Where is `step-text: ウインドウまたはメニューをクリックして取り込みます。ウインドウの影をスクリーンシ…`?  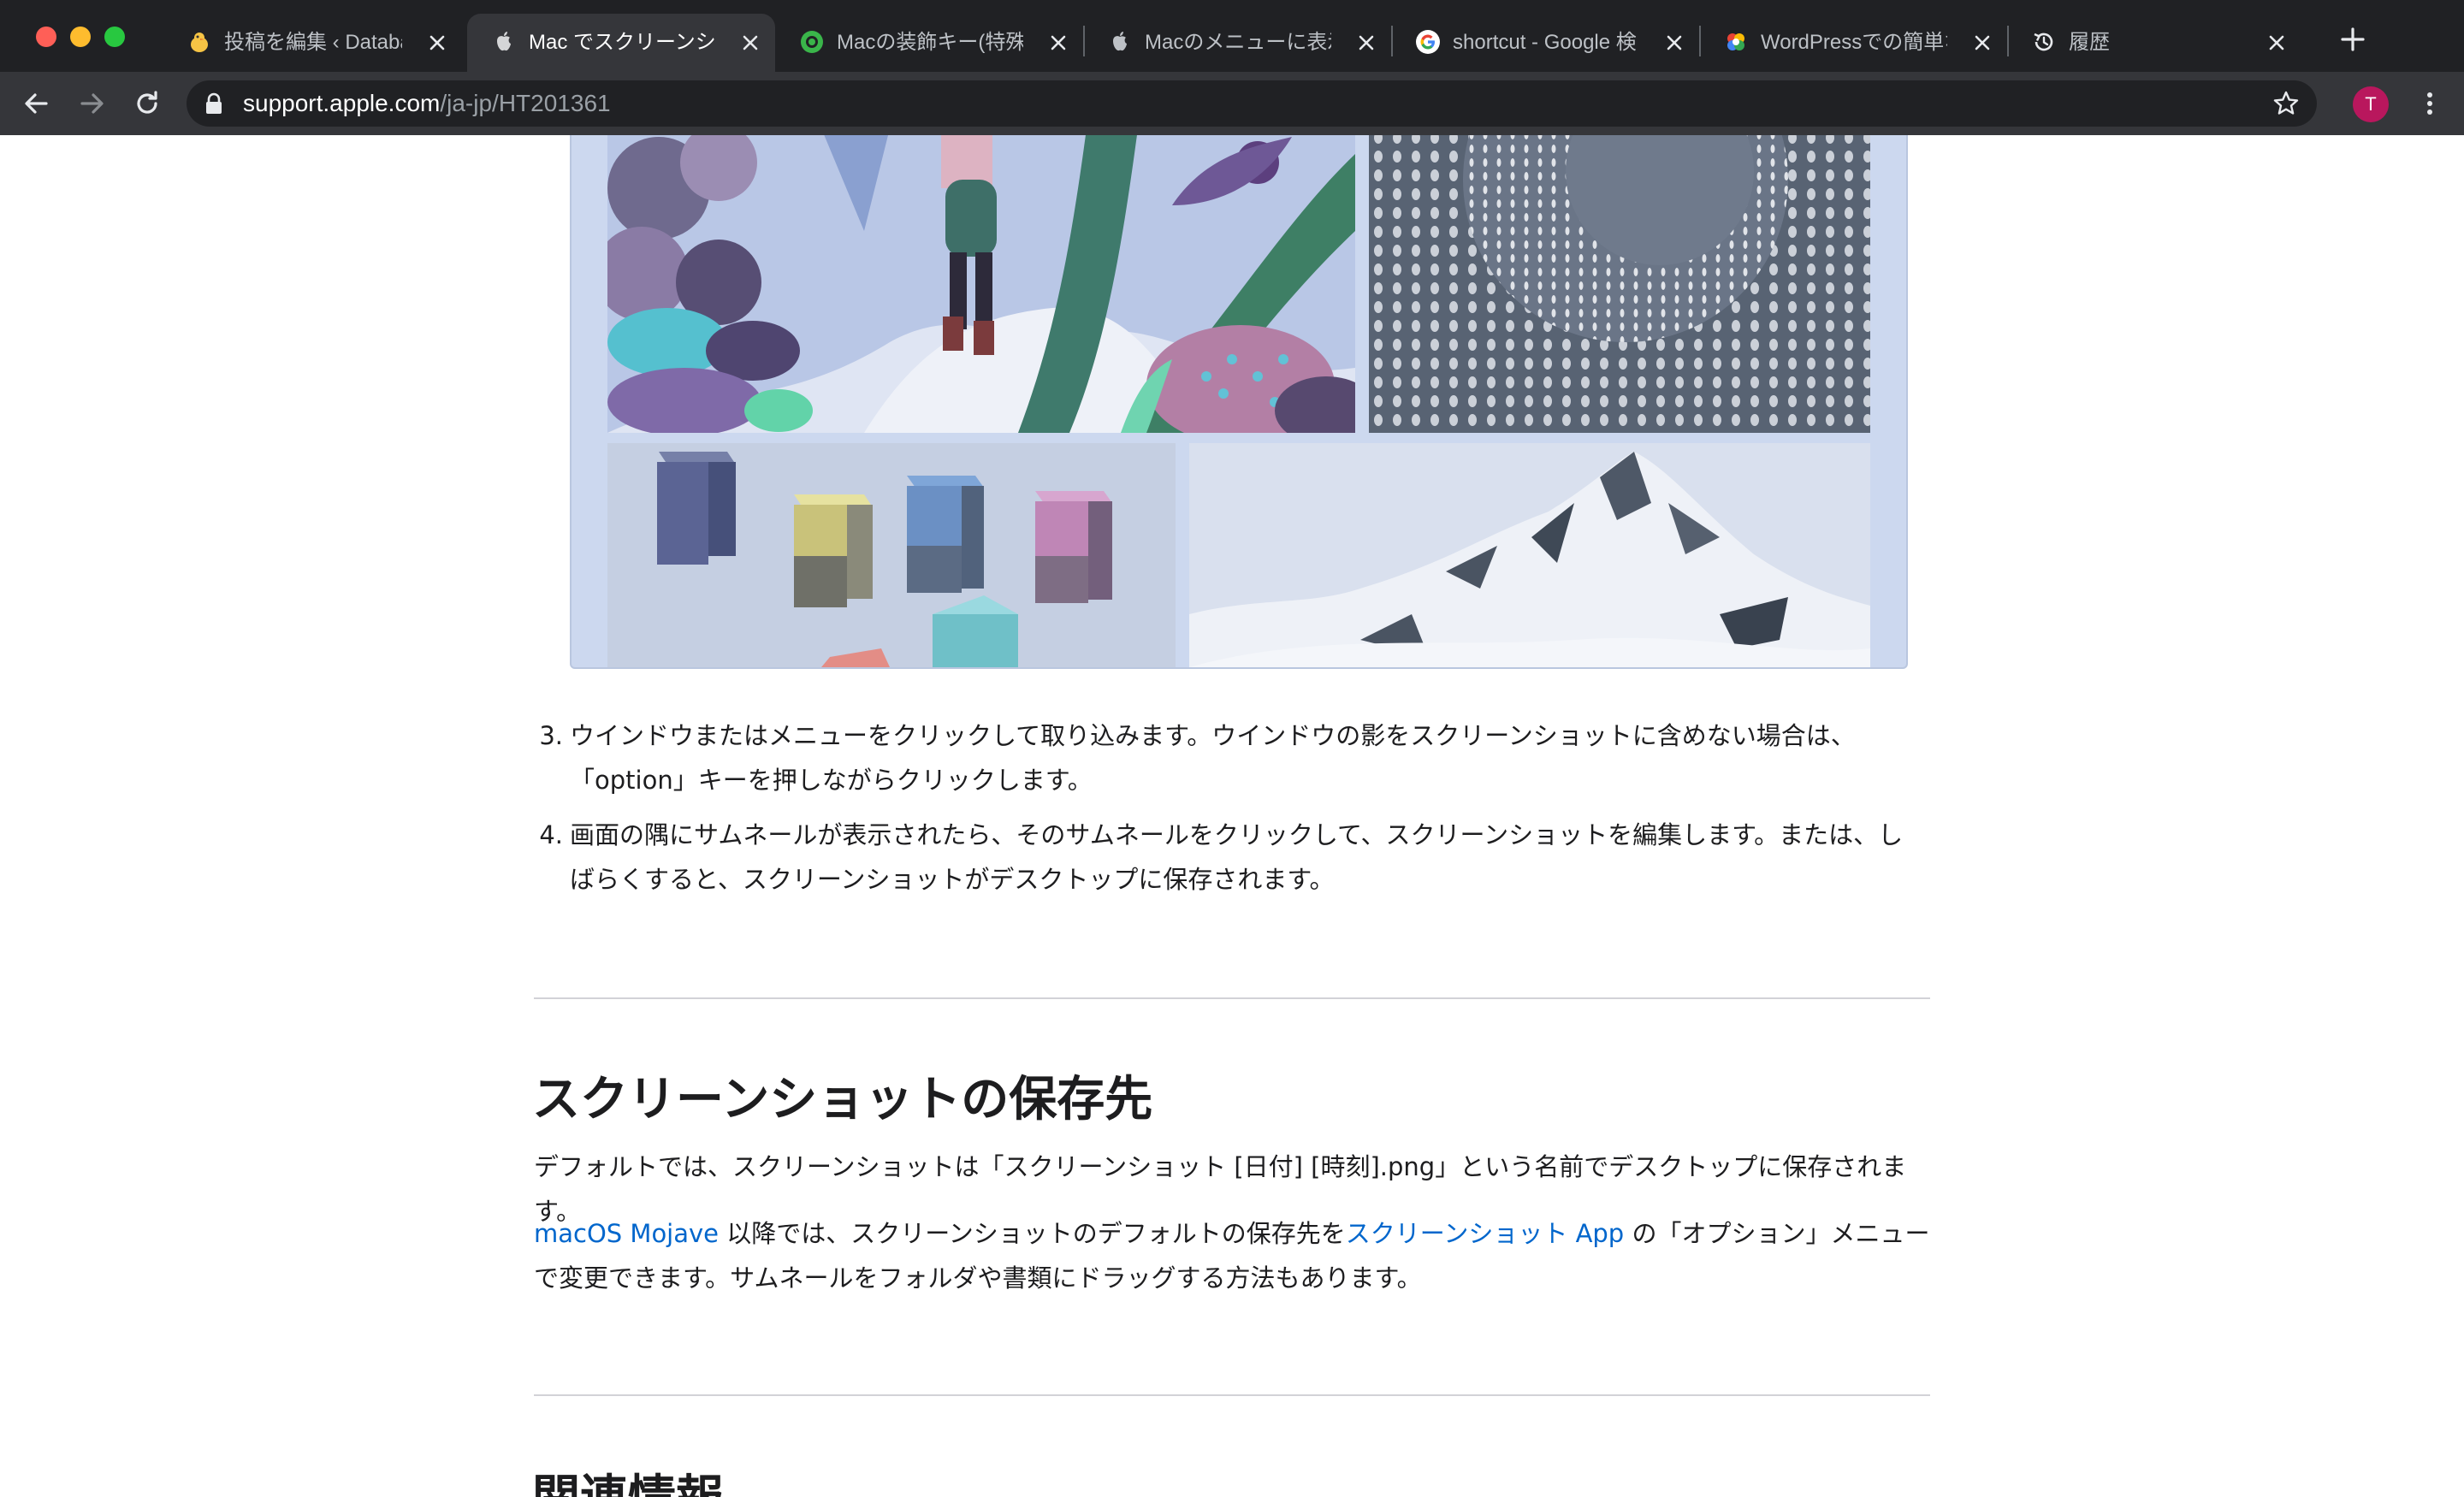 step-text: ウインドウまたはメニューをクリックして取り込みます。ウインドウの影をスクリーンシ… is located at coordinates (1213, 758).